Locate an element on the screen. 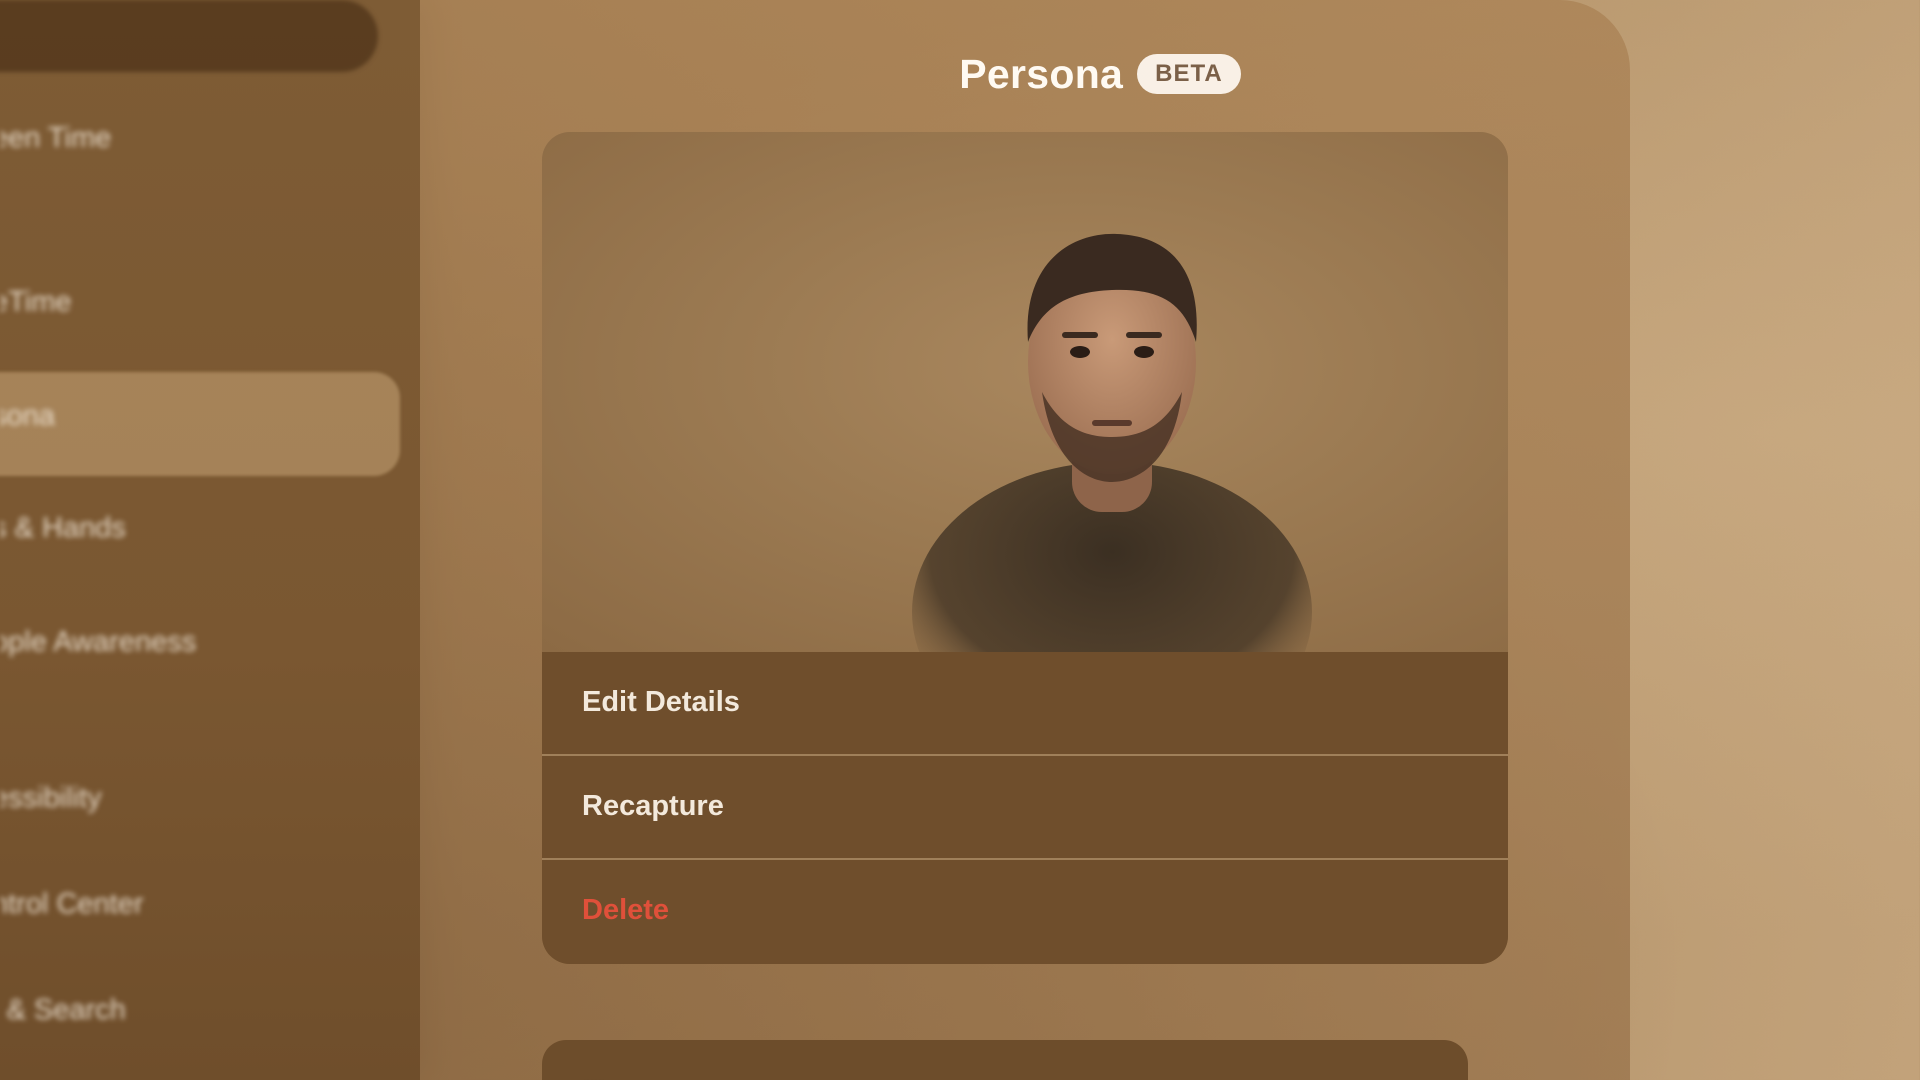  sidebar-item-label: een Time is located at coordinates (56, 137).